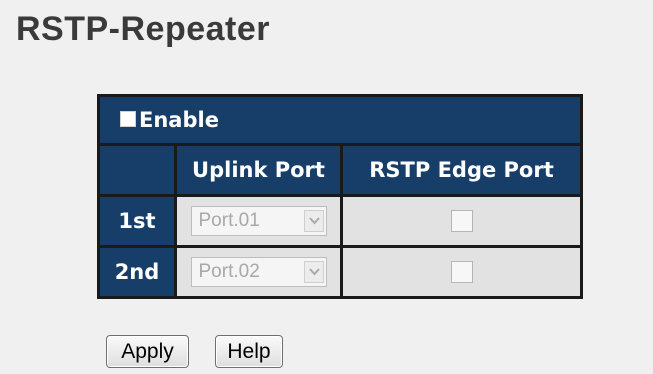  What do you see at coordinates (128, 119) in the screenshot?
I see `enable-checkbox` at bounding box center [128, 119].